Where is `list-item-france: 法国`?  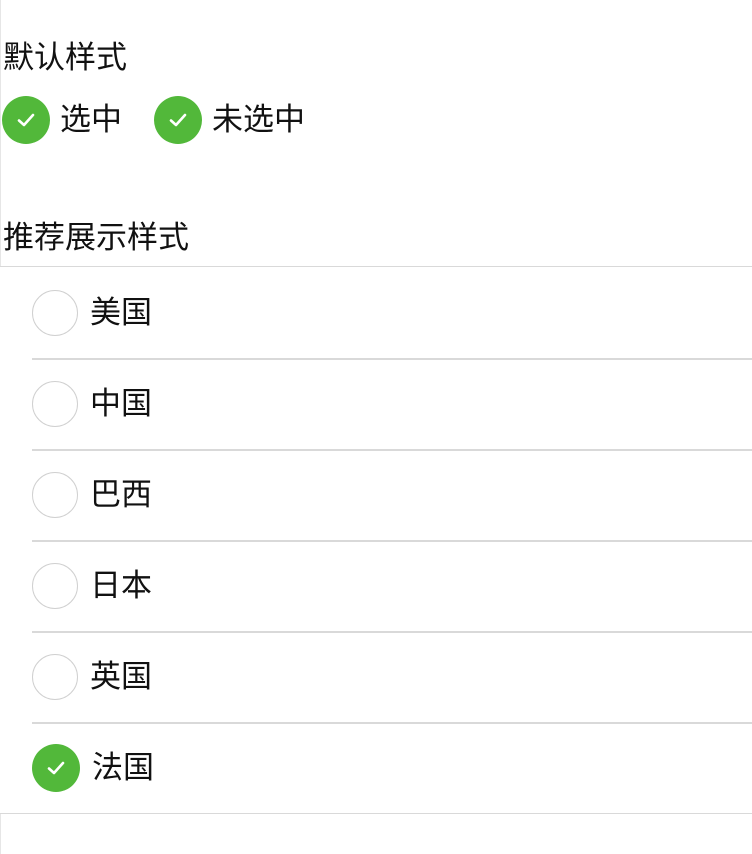
list-item-france: 法国 is located at coordinates (376, 767).